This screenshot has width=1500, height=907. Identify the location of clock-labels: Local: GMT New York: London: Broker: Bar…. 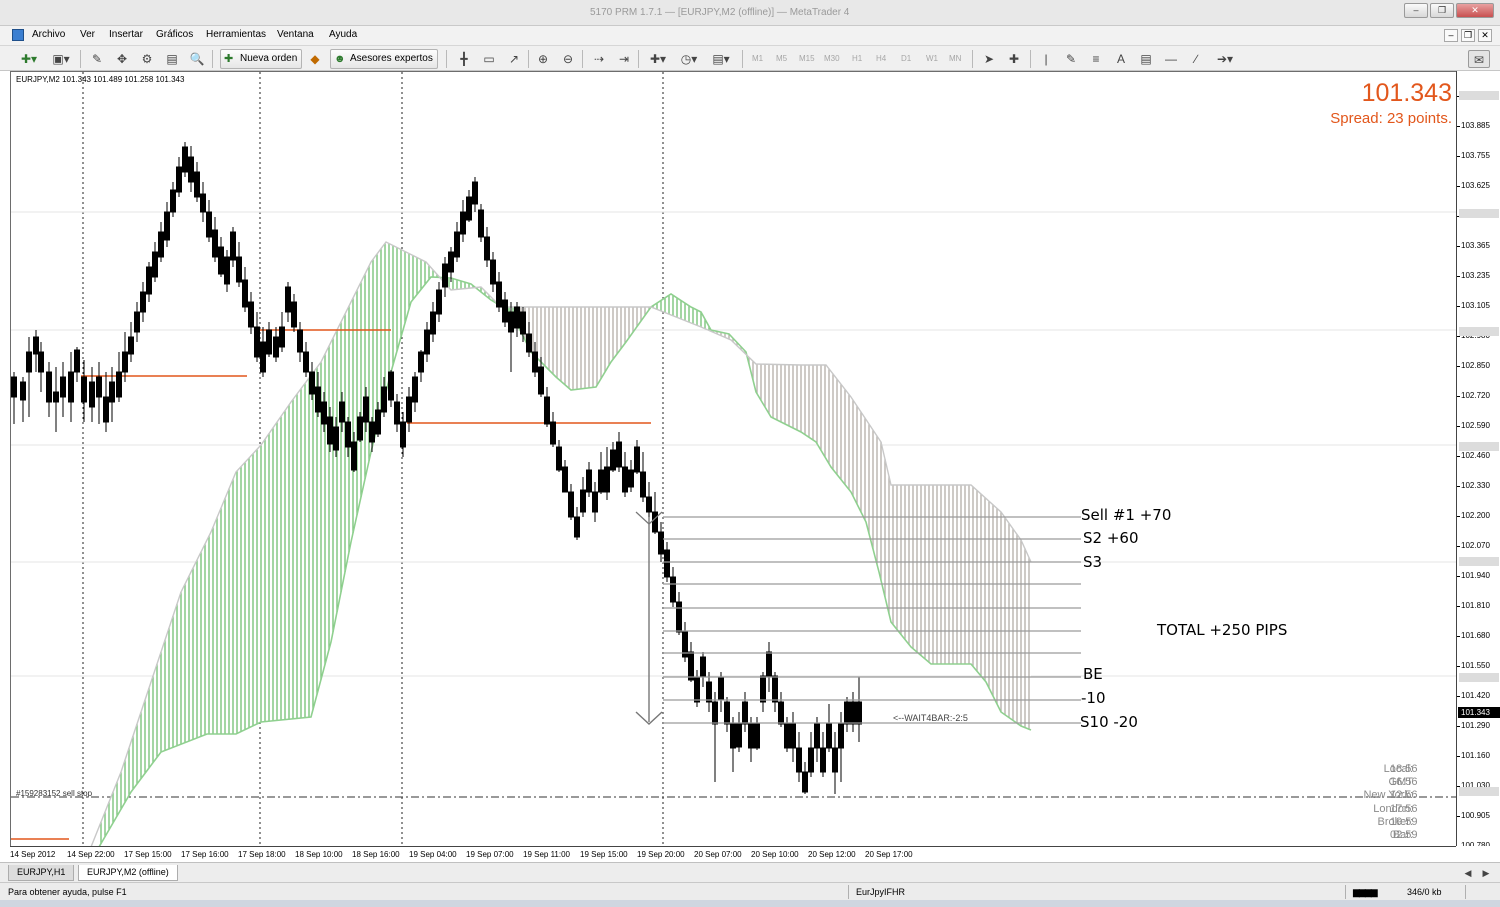
(1323, 802).